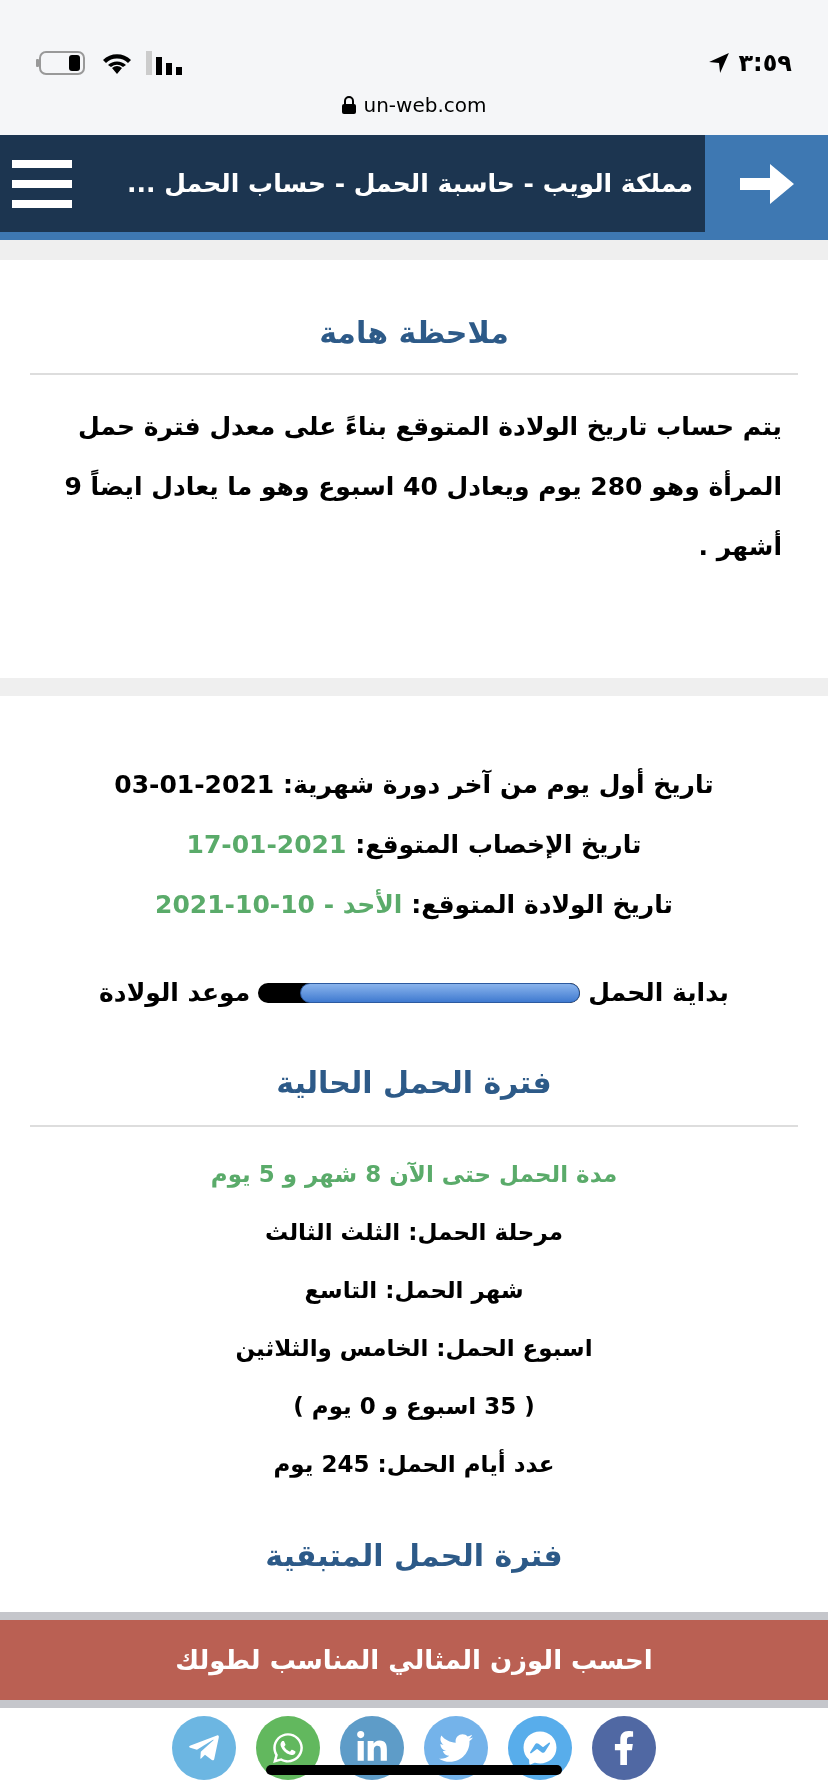  What do you see at coordinates (414, 1232) in the screenshot?
I see `detail-line: مرحلة الحمل: الثلث الثالث` at bounding box center [414, 1232].